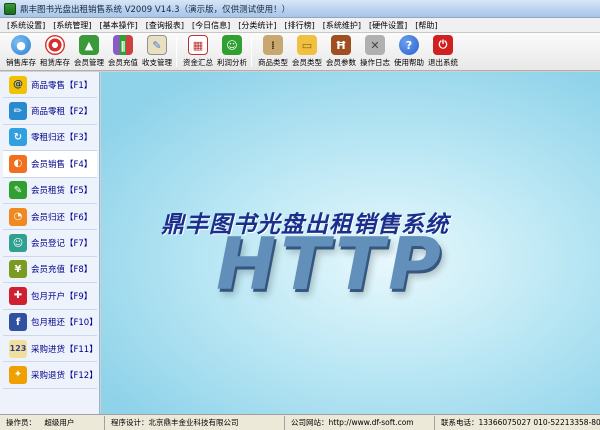 Image resolution: width=600 pixels, height=430 pixels. What do you see at coordinates (198, 45) in the screenshot?
I see `calendar-icon: ▦` at bounding box center [198, 45].